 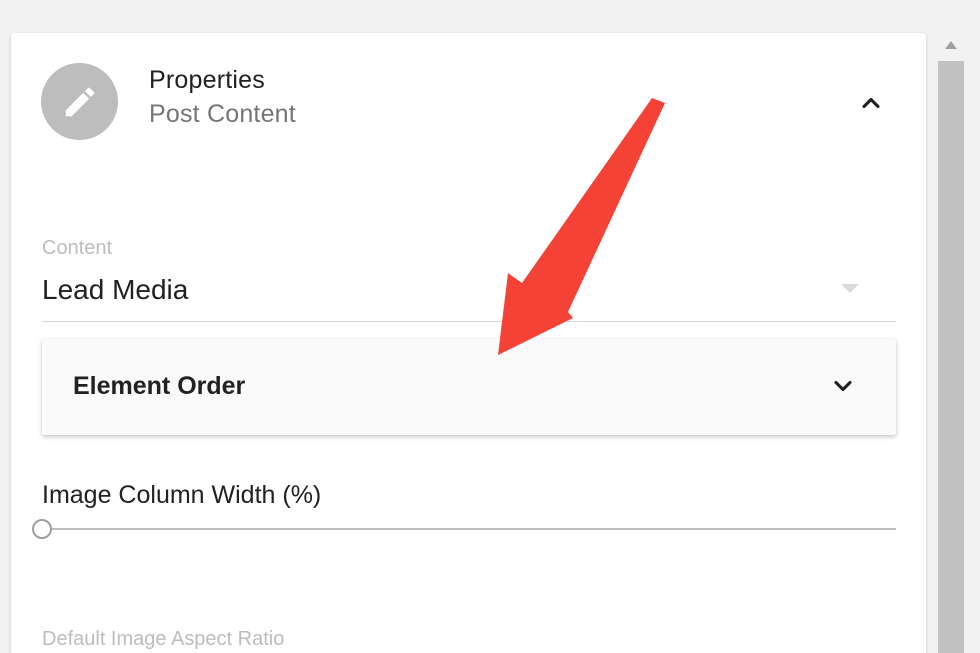 I want to click on aspect-ratio-label: Default Image Aspect Ratio, so click(x=163, y=639).